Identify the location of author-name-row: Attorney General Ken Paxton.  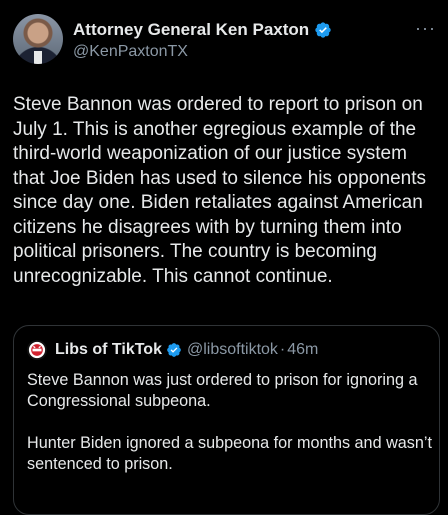
(202, 30).